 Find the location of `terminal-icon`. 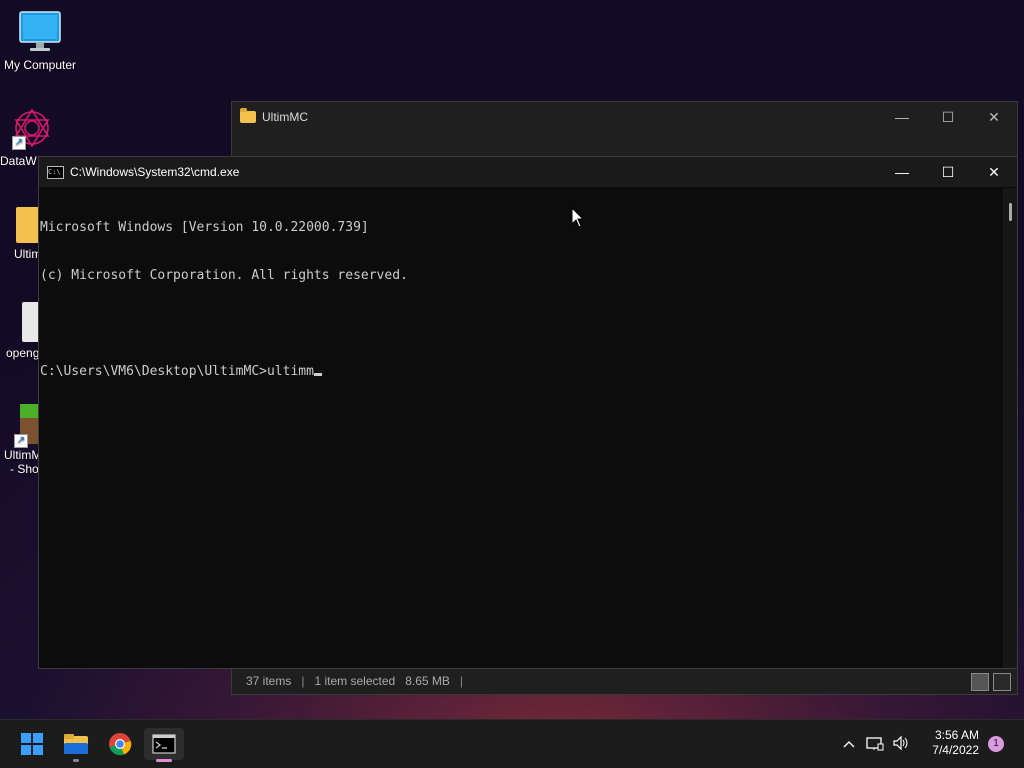

terminal-icon is located at coordinates (164, 744).